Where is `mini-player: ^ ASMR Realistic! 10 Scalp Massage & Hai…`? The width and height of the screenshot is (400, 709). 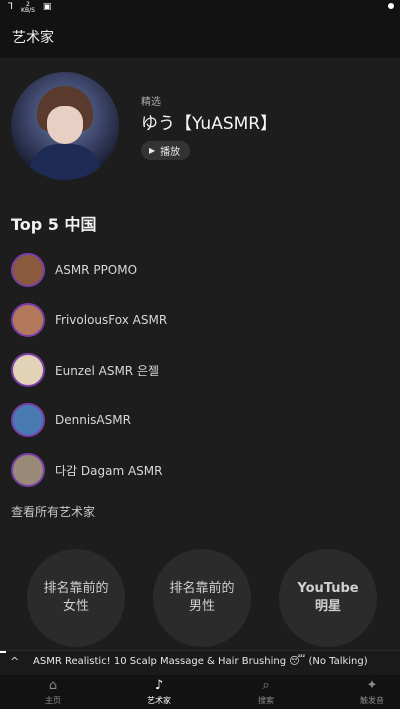 mini-player: ^ ASMR Realistic! 10 Scalp Massage & Hai… is located at coordinates (200, 662).